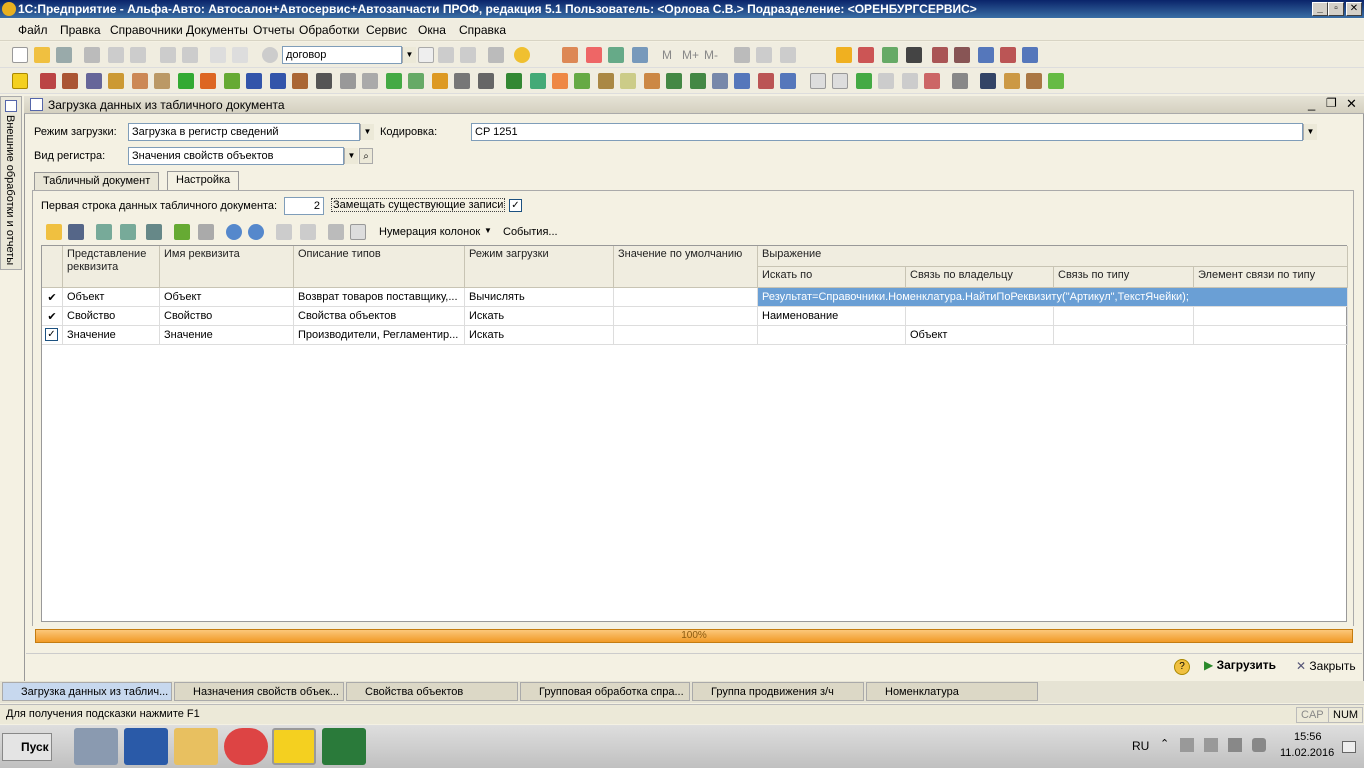 The image size is (1364, 768). Describe the element at coordinates (432, 691) in the screenshot. I see `task-object-properties: Свойства объектов` at that location.